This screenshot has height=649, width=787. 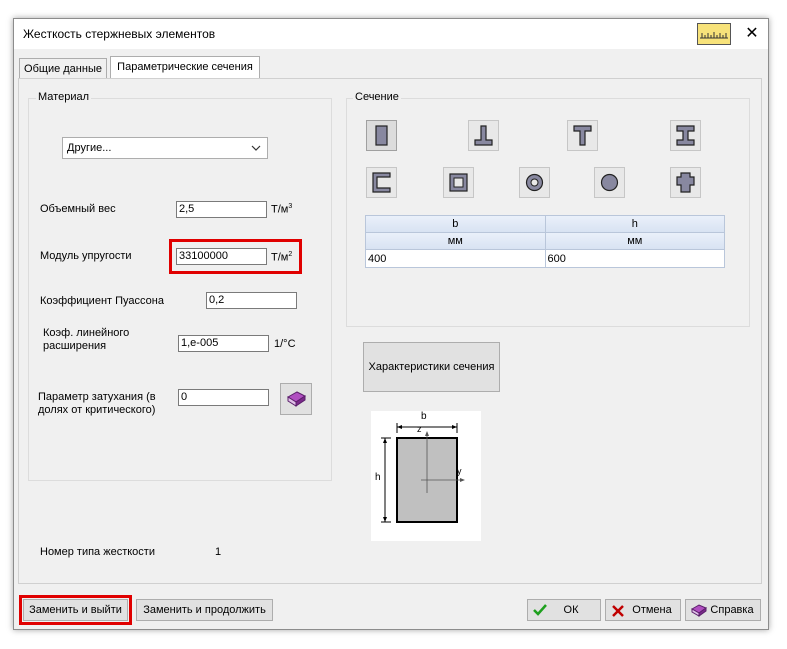 I want to click on damping-label-line2: долях от критического), so click(x=97, y=410).